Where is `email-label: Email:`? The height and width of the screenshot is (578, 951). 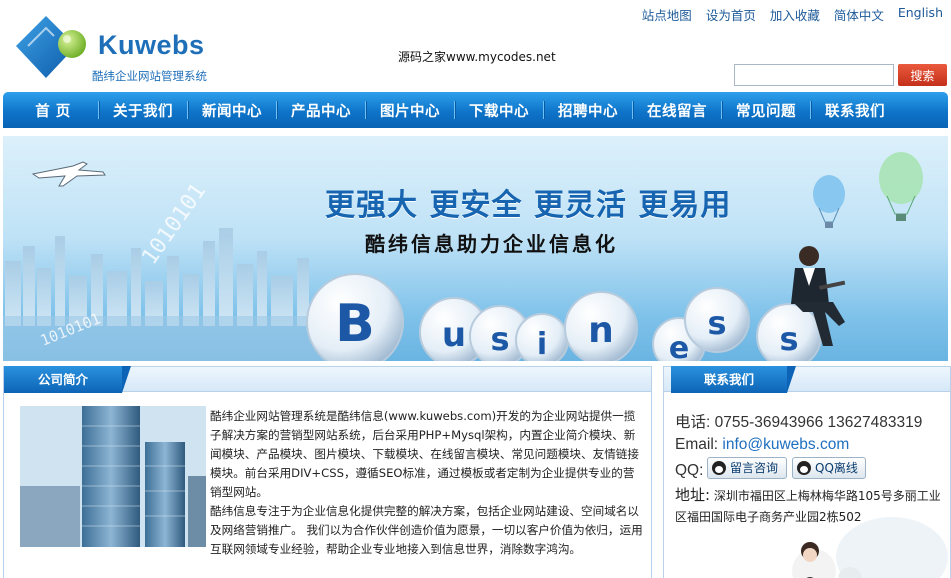
email-label: Email: is located at coordinates (699, 444).